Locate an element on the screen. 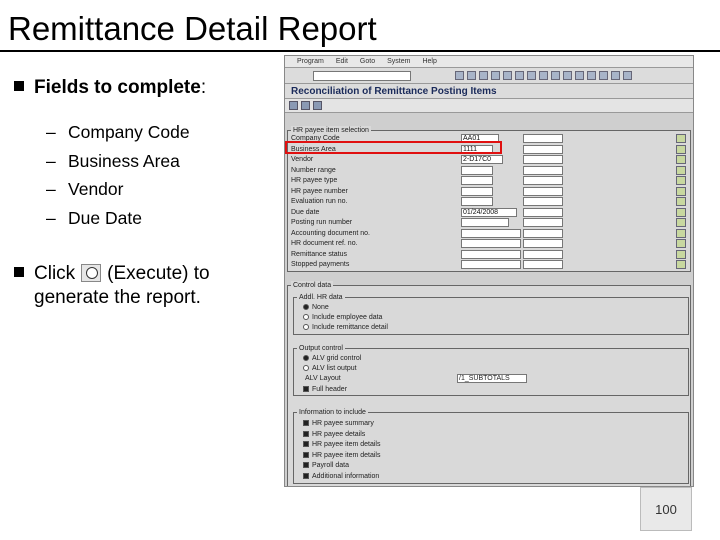  next-page-icon is located at coordinates (567, 75).